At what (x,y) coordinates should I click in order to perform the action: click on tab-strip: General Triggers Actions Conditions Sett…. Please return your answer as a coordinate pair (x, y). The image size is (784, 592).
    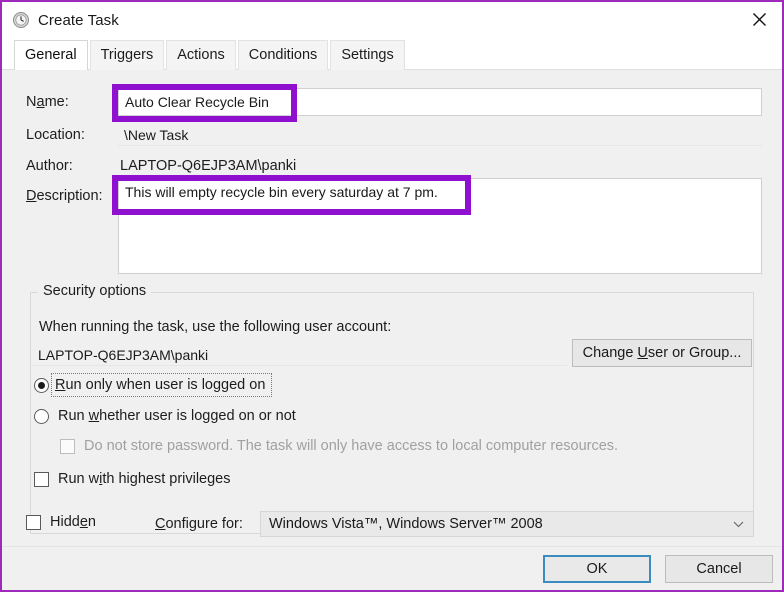
    Looking at the image, I should click on (392, 54).